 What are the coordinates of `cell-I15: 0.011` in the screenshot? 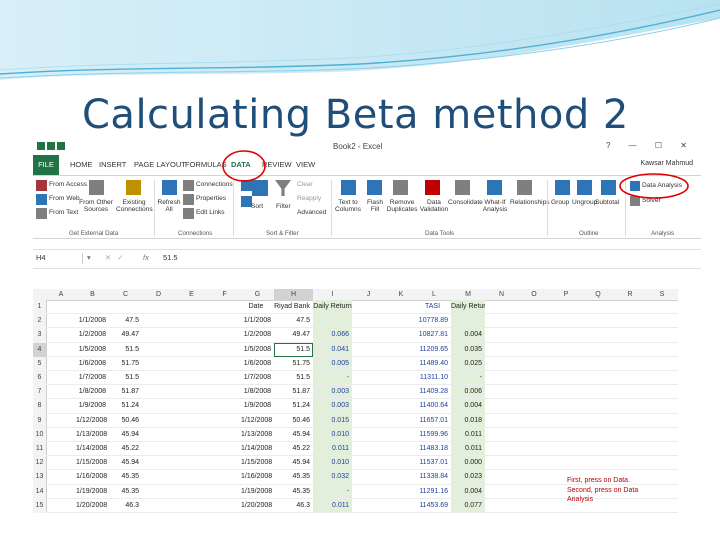 It's located at (332, 505).